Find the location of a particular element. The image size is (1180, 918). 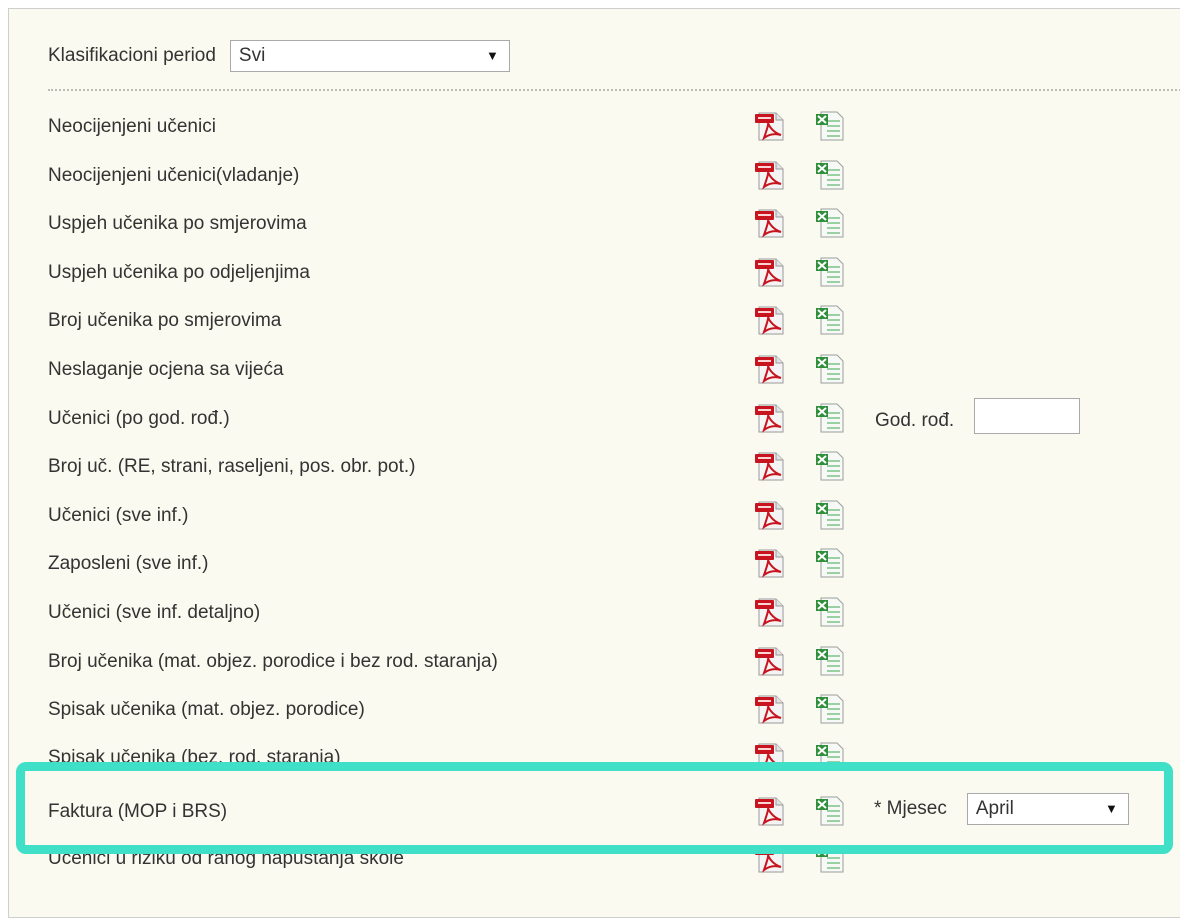

list-item-clipped: Spisak učenika (bez. rod. staranja) is located at coordinates (590, 748).